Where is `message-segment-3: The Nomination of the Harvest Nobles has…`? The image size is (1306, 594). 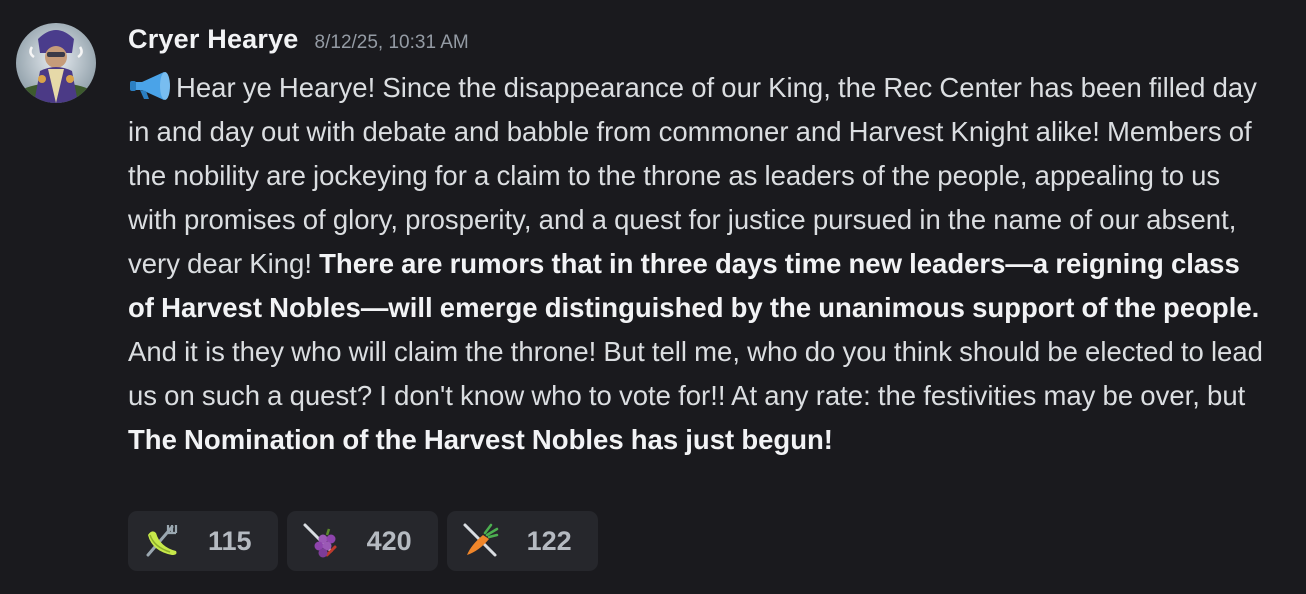 message-segment-3: The Nomination of the Harvest Nobles has… is located at coordinates (480, 439).